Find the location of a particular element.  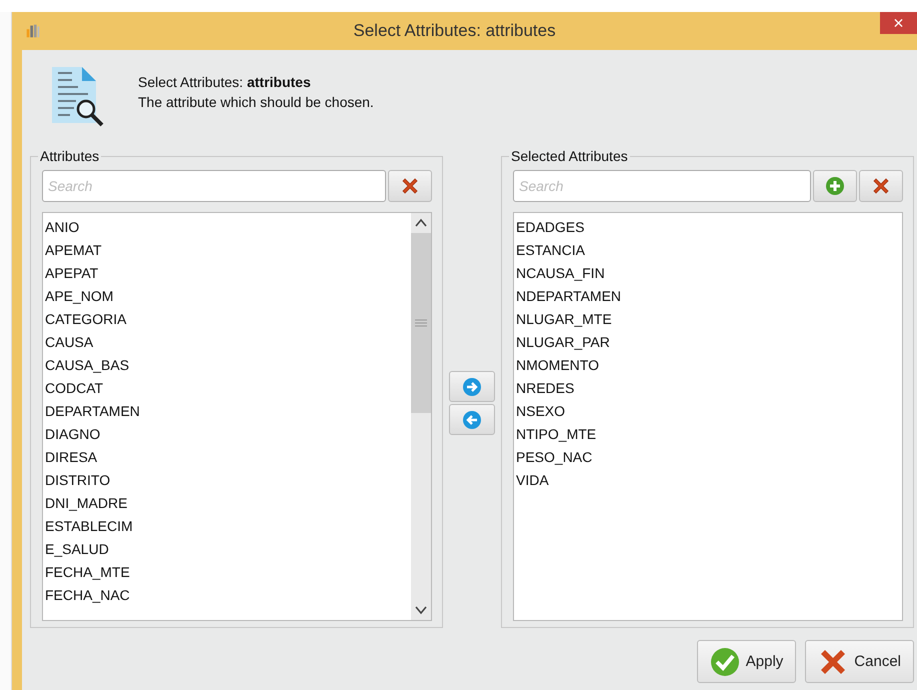

list-item: DNI_MADRE is located at coordinates (227, 503).